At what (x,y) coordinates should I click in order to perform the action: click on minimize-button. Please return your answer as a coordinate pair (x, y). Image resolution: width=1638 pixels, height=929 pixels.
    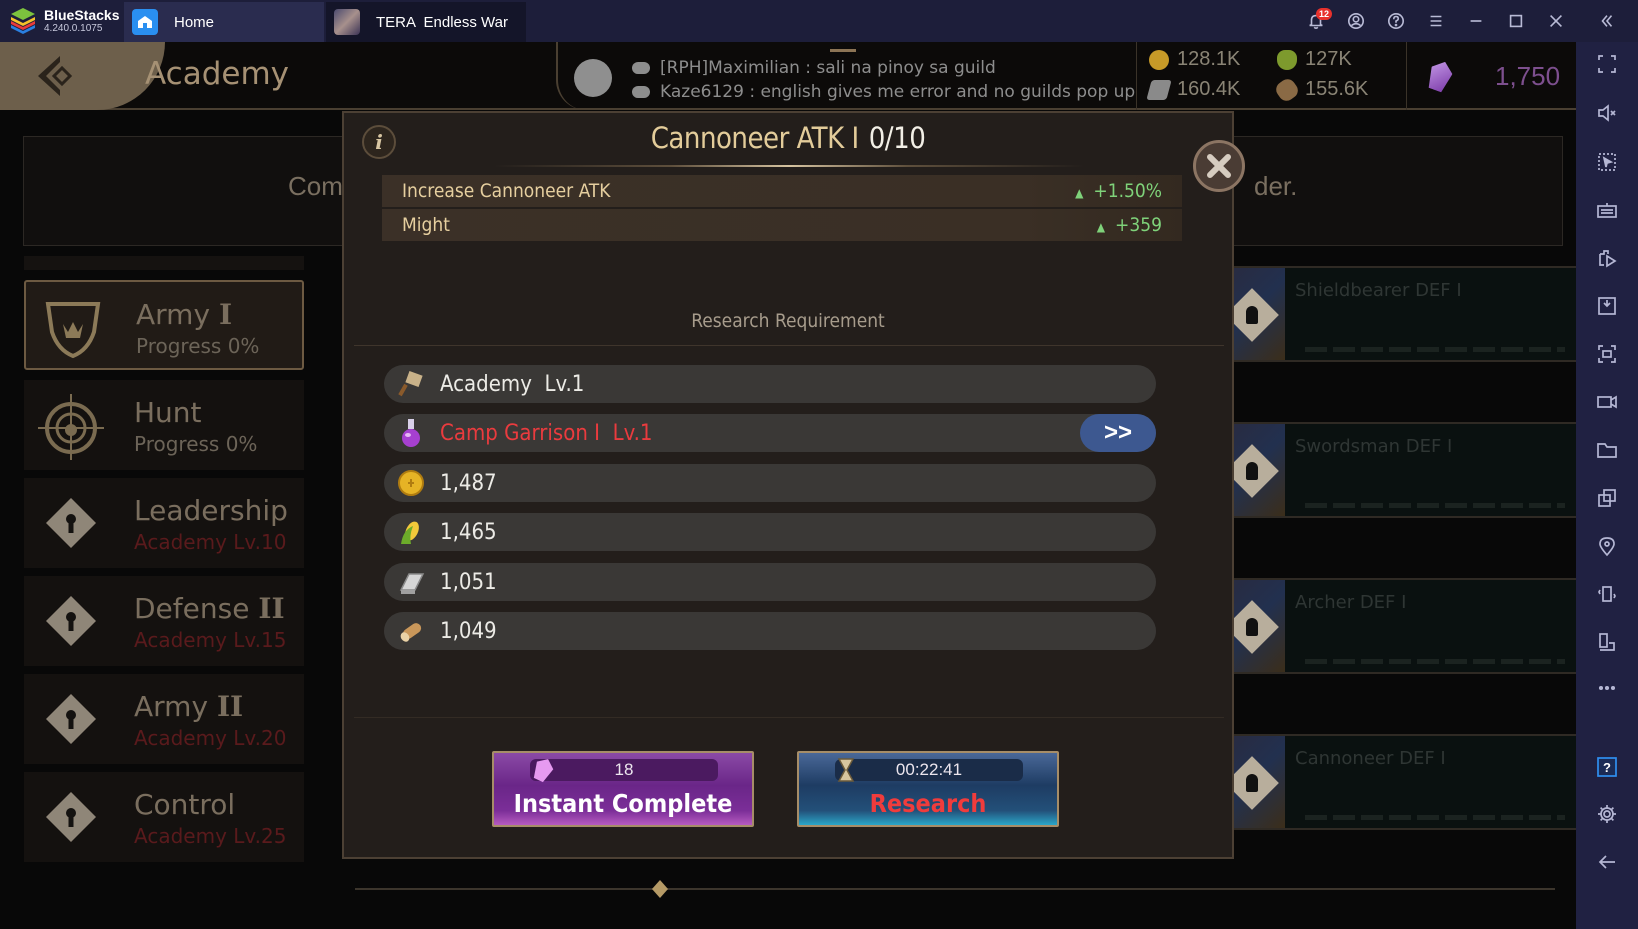
    Looking at the image, I should click on (1476, 21).